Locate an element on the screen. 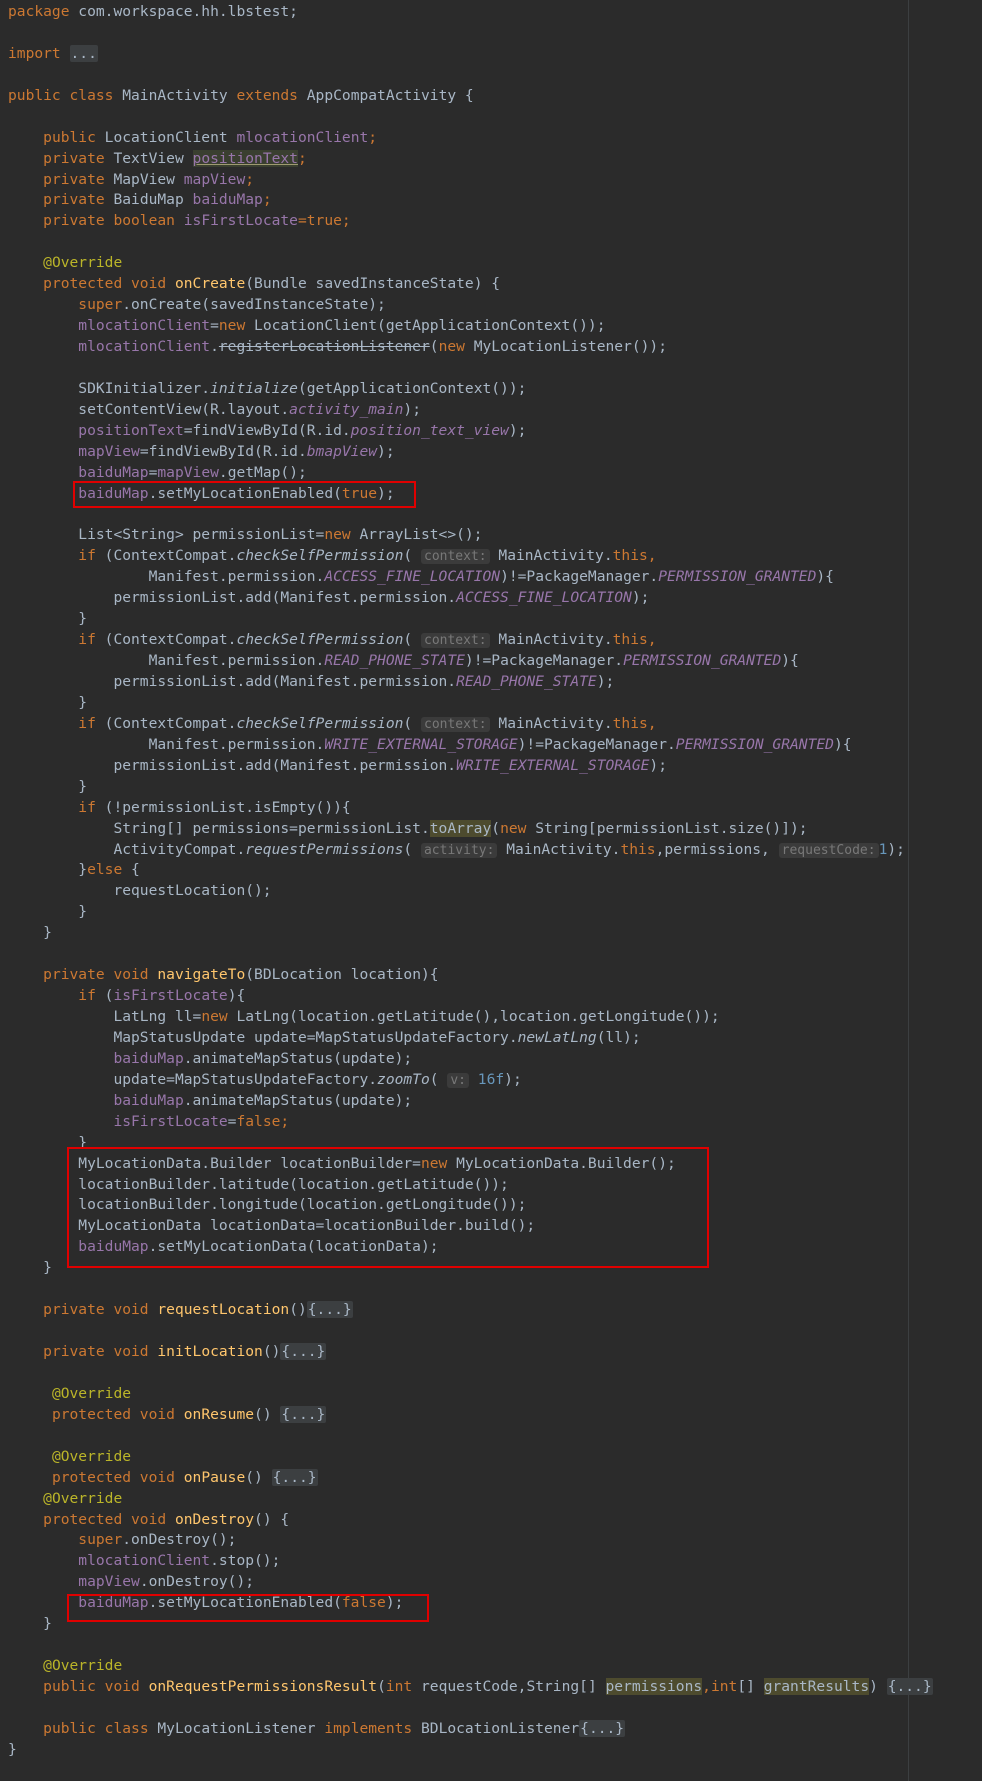 The width and height of the screenshot is (982, 1781). code-text: MyLocationListener()); is located at coordinates (566, 346).